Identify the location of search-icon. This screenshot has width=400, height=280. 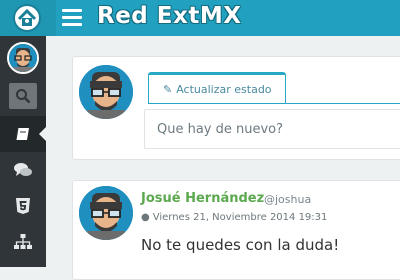
(23, 96).